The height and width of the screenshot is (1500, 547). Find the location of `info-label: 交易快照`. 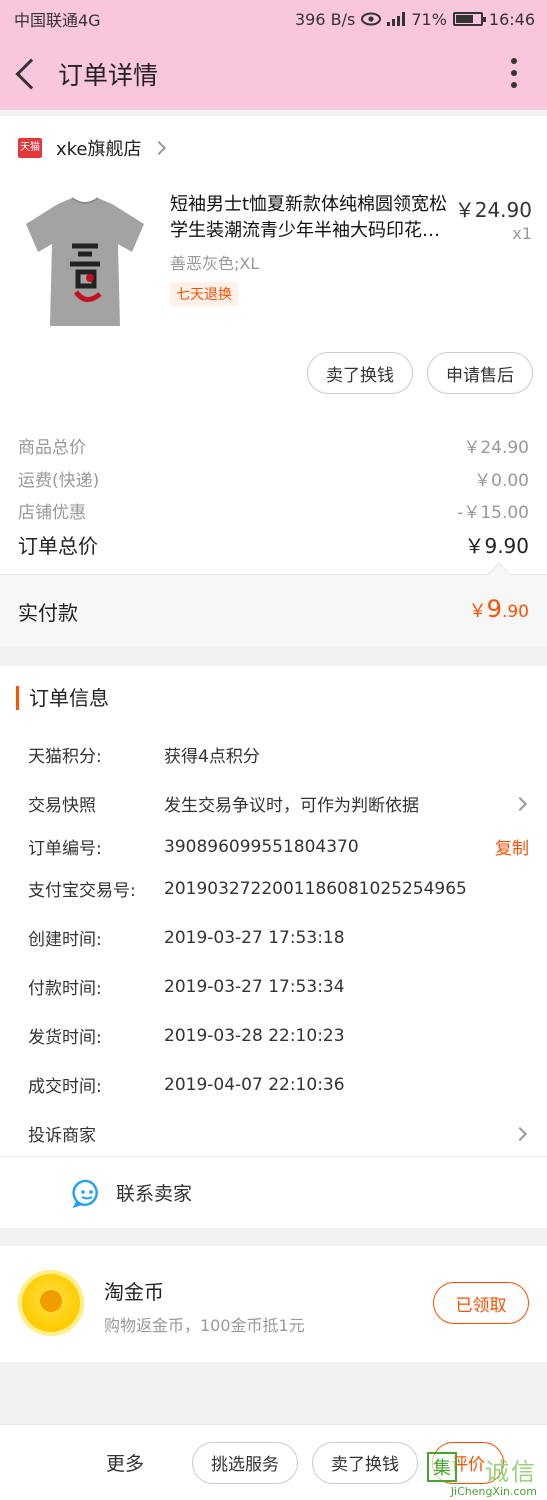

info-label: 交易快照 is located at coordinates (62, 806).